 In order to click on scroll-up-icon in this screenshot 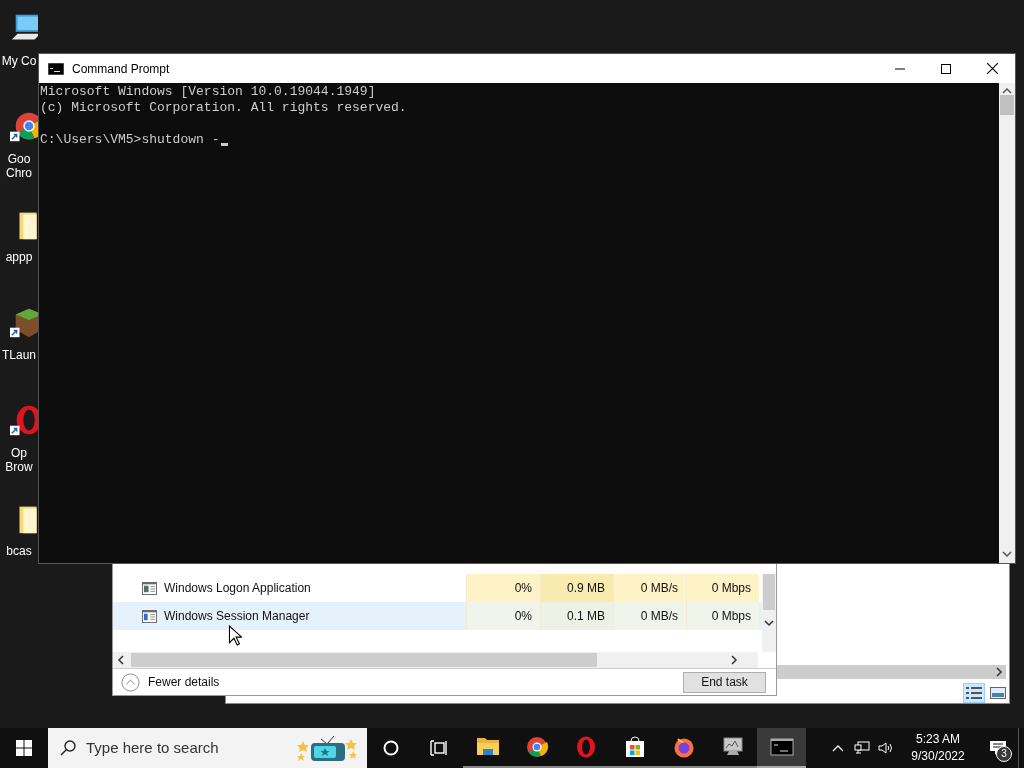, I will do `click(1007, 91)`.